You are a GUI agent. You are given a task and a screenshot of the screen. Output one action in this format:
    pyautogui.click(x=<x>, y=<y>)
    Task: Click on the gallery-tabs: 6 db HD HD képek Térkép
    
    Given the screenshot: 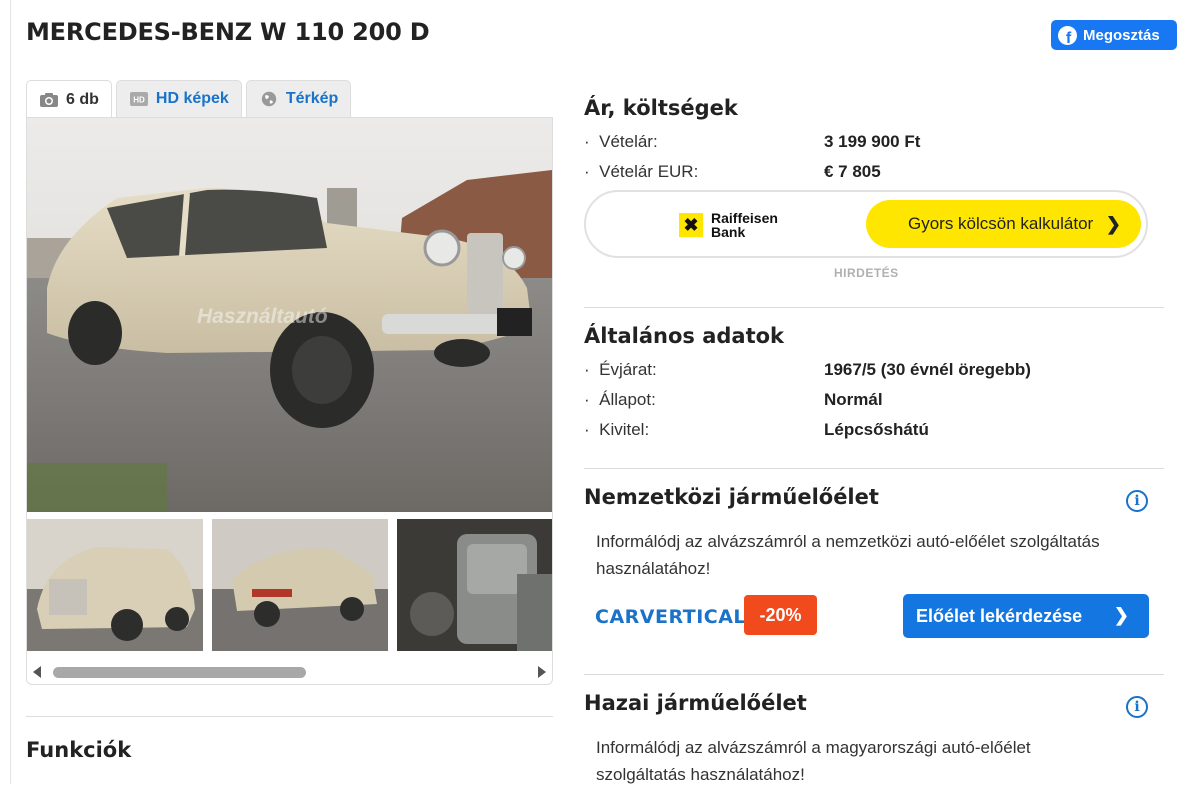 What is the action you would take?
    pyautogui.click(x=189, y=99)
    